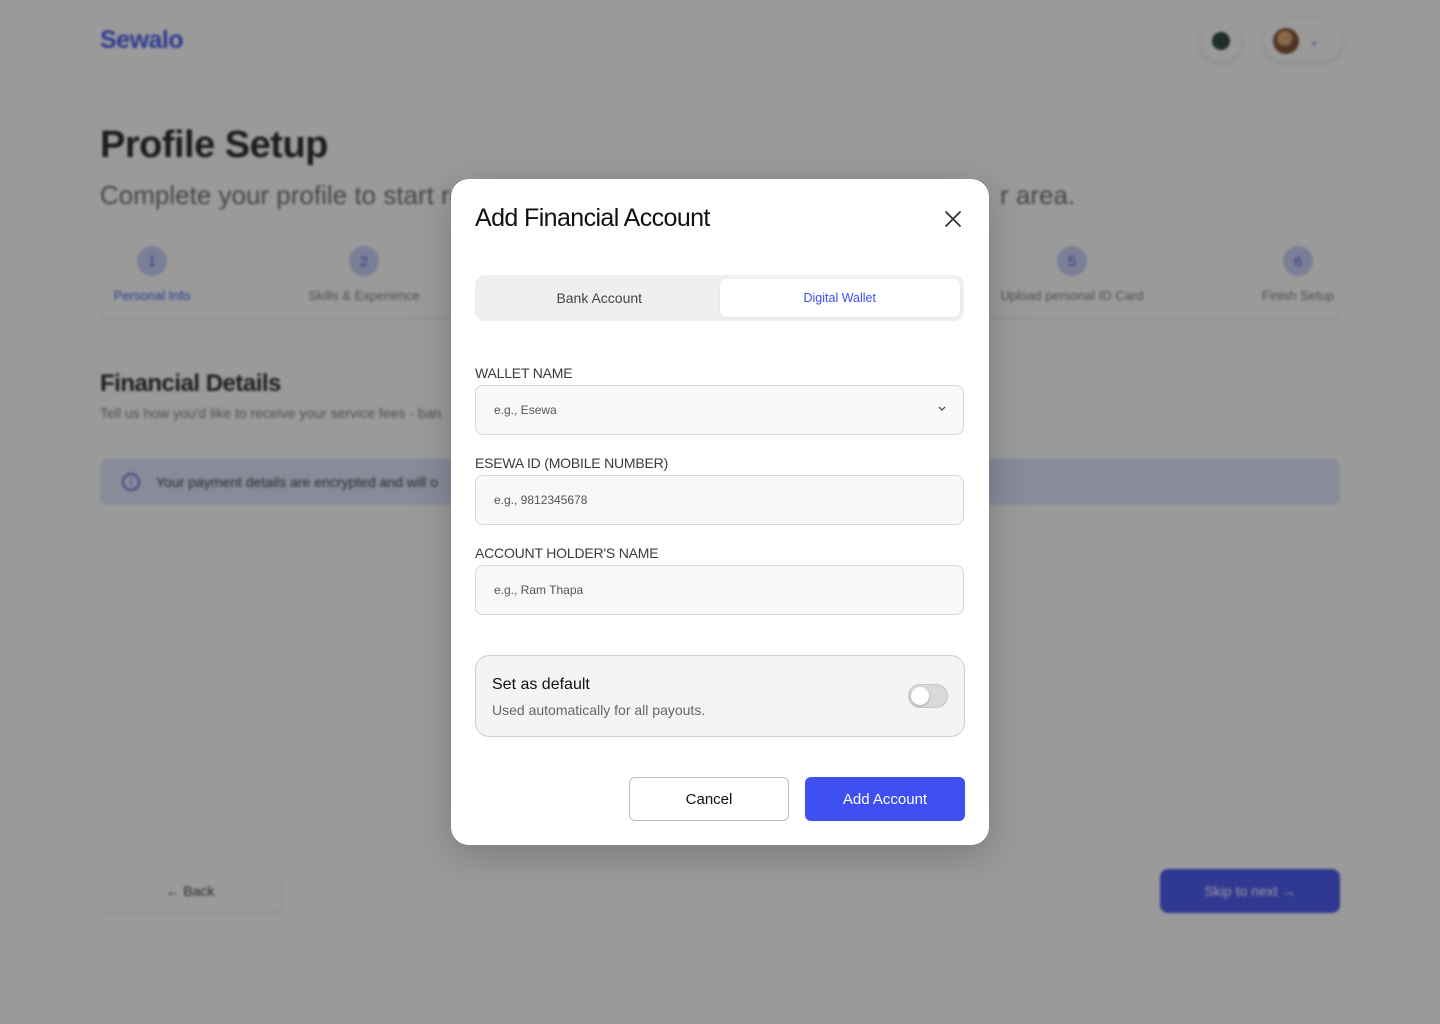 This screenshot has height=1024, width=1440. I want to click on add-account-button: Add Account, so click(885, 799).